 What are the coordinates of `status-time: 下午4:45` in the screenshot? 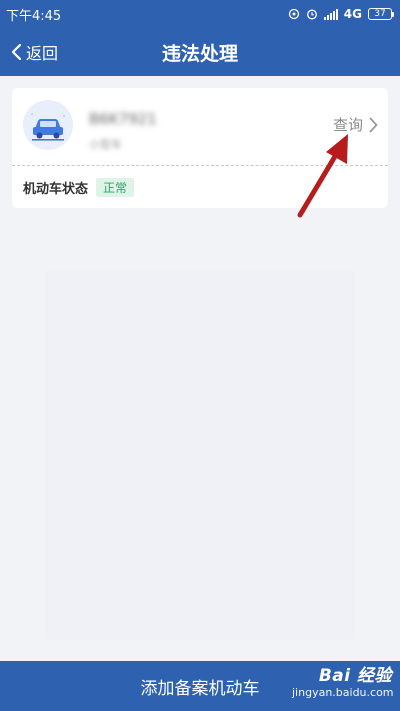 It's located at (34, 16).